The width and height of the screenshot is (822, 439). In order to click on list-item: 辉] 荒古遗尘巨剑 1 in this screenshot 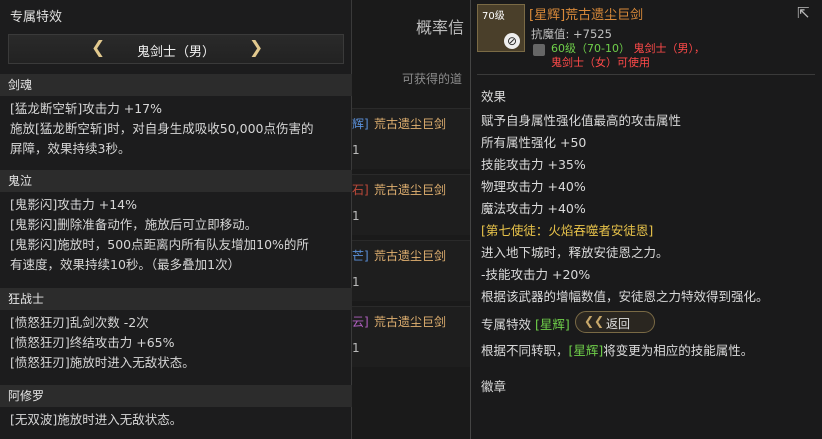, I will do `click(411, 138)`.